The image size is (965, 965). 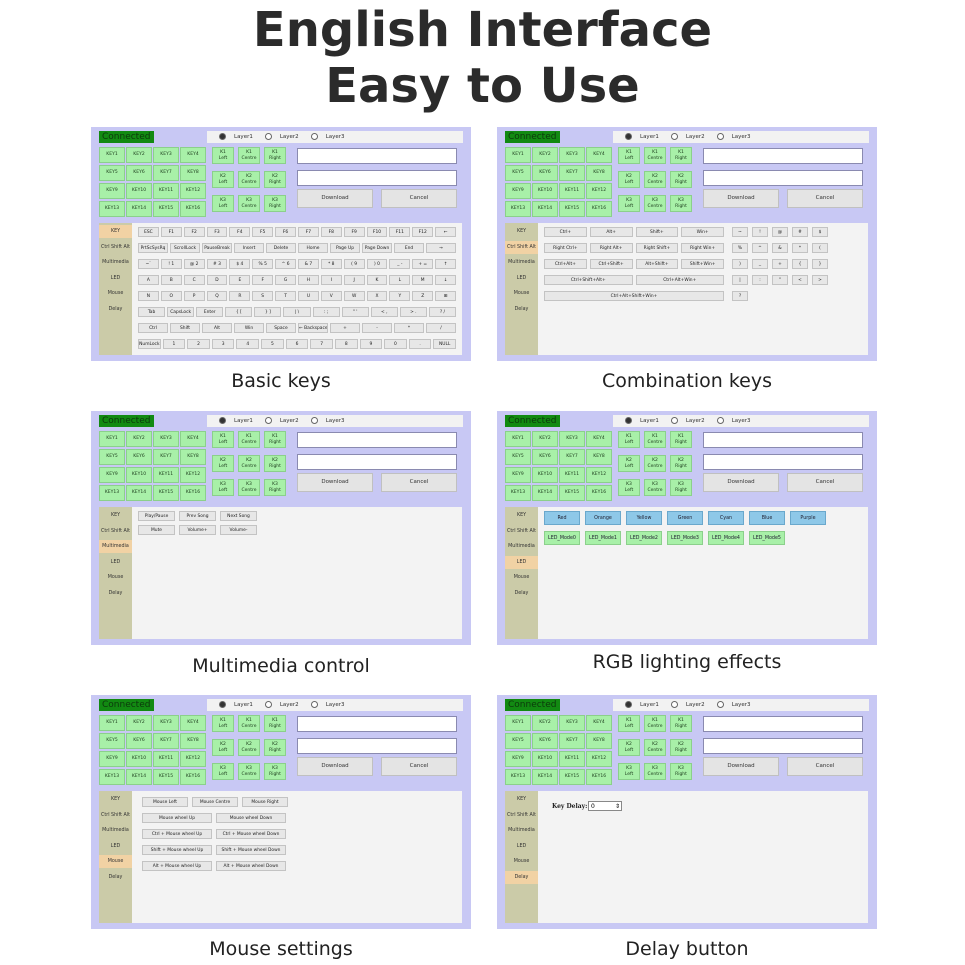 What do you see at coordinates (240, 296) in the screenshot?
I see `basic-key: R` at bounding box center [240, 296].